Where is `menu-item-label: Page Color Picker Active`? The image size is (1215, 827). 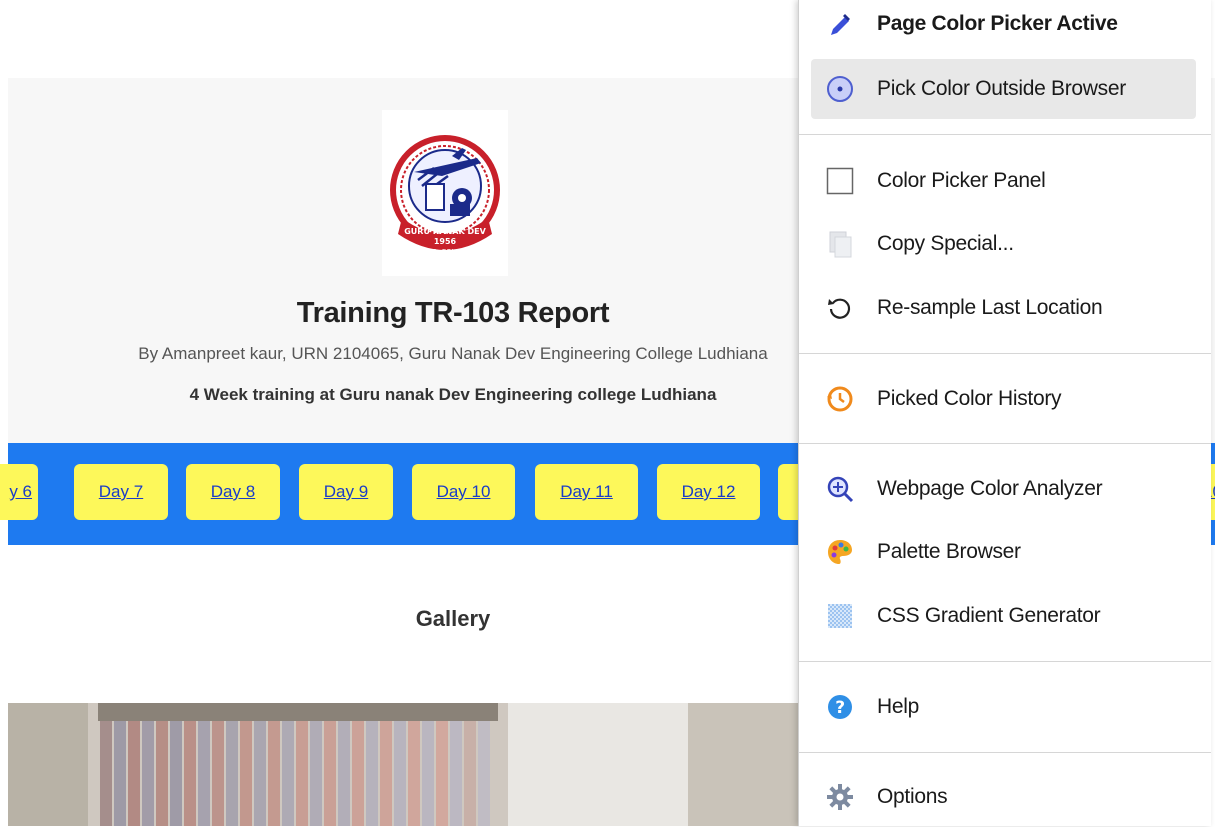 menu-item-label: Page Color Picker Active is located at coordinates (997, 23).